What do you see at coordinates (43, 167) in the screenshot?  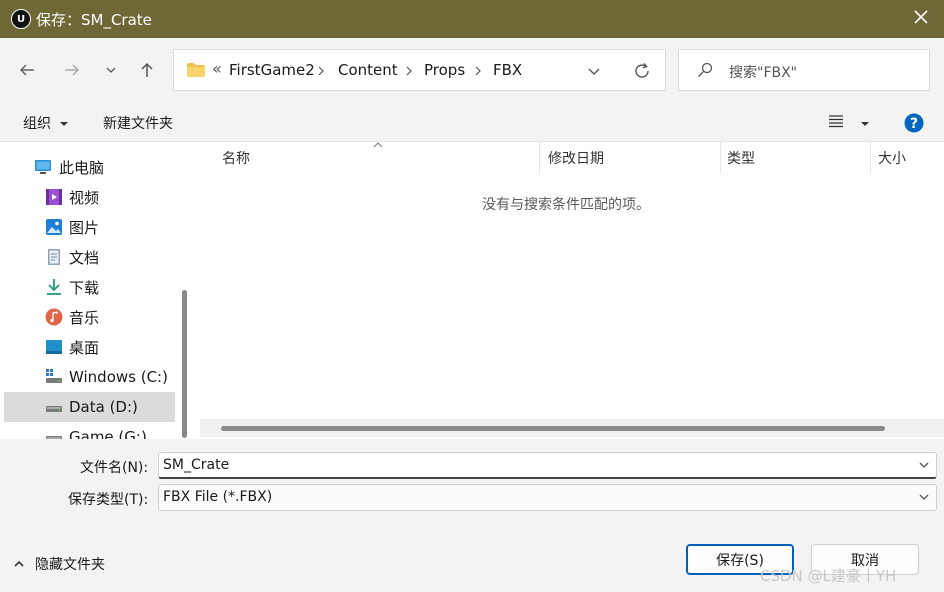 I see `computer-icon` at bounding box center [43, 167].